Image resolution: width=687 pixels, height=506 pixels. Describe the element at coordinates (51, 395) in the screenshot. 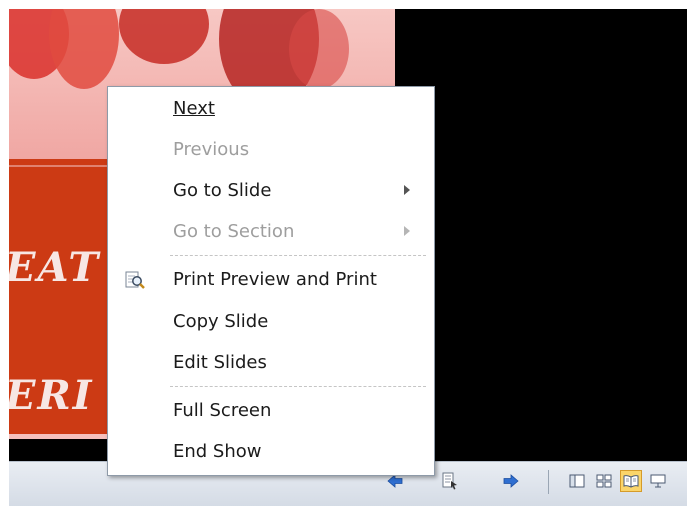

I see `slide-text-line2: ERI` at that location.